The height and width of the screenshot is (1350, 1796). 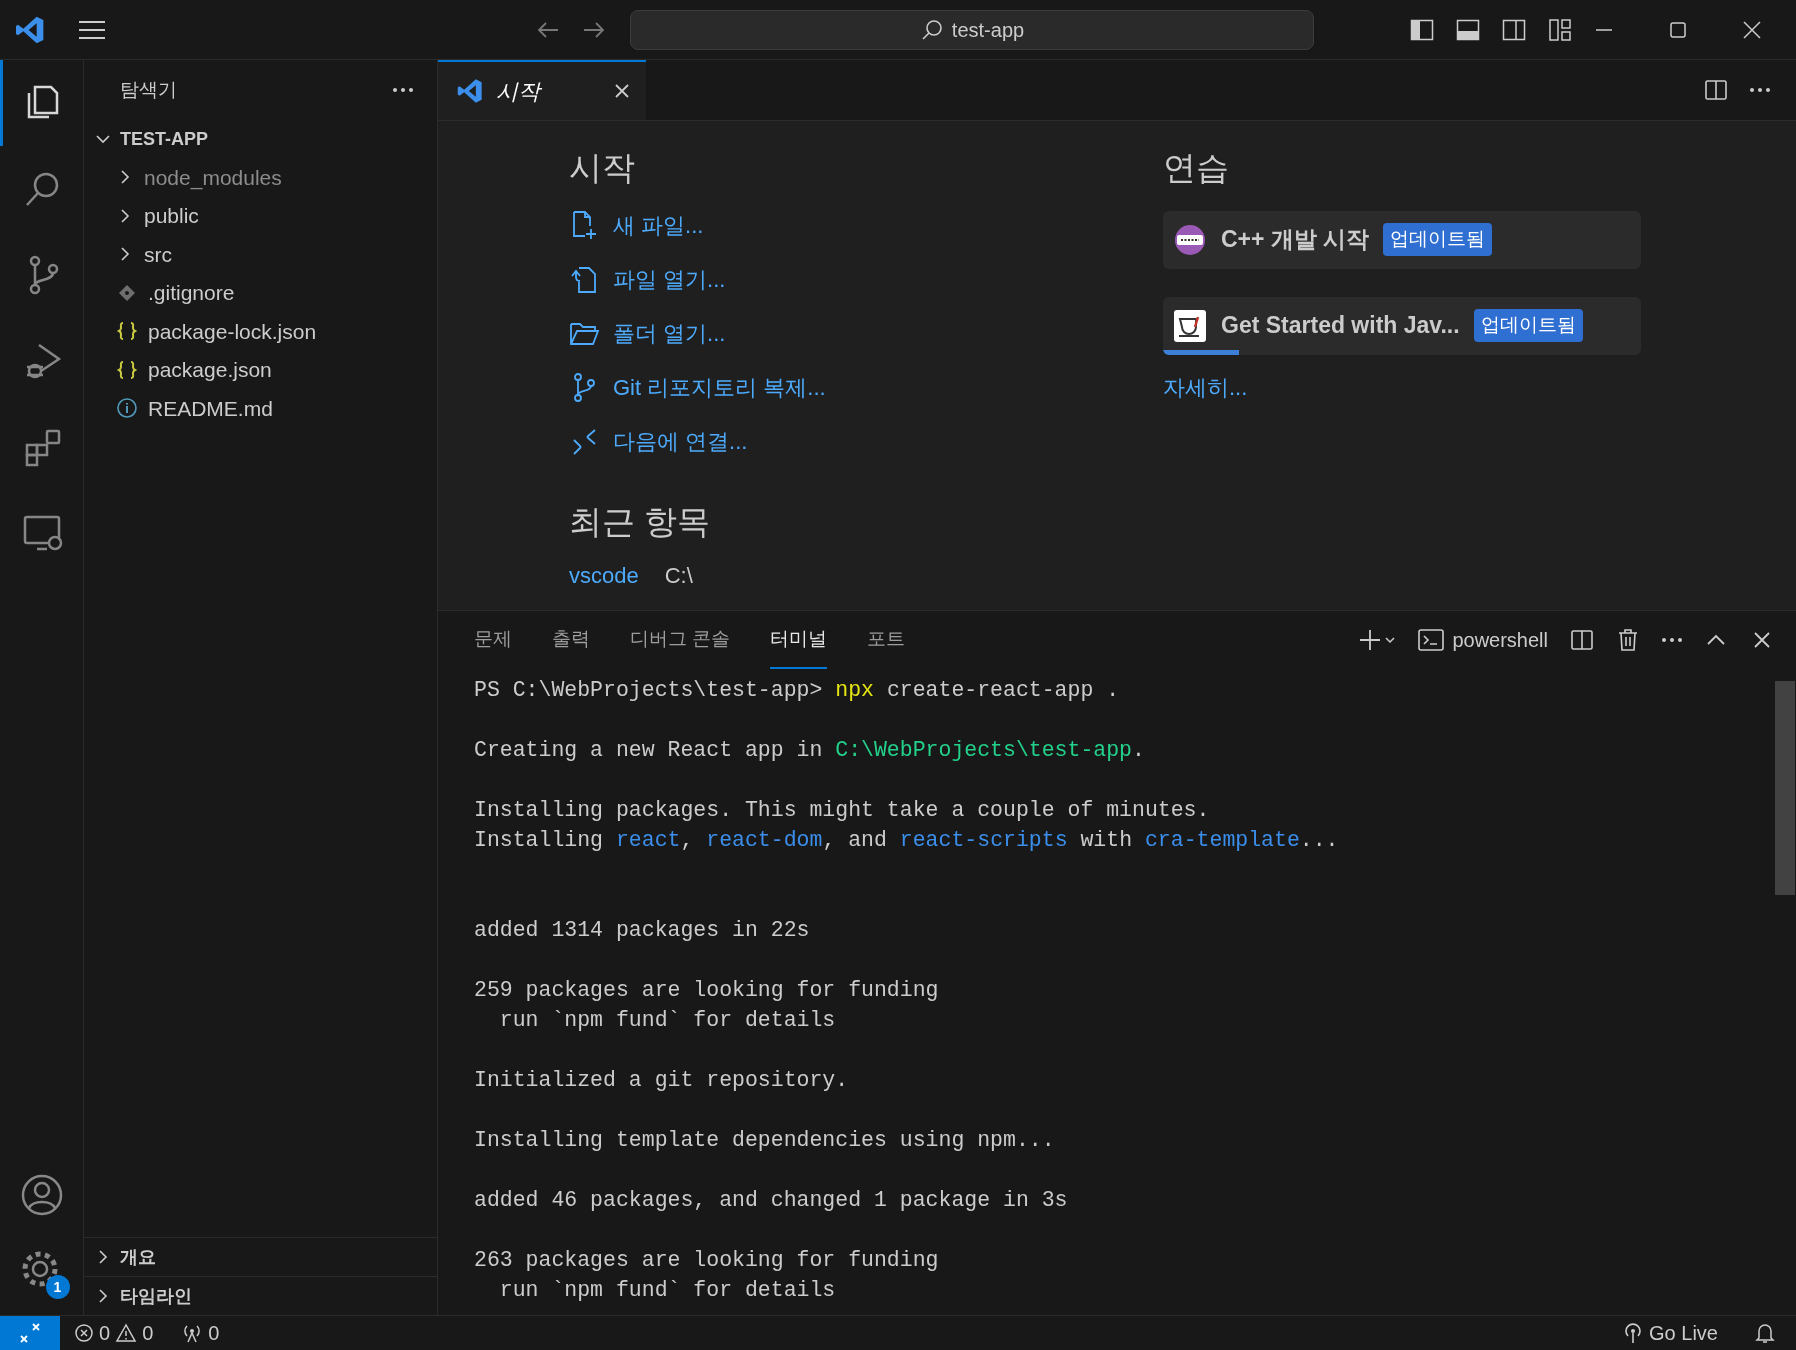 What do you see at coordinates (1422, 29) in the screenshot?
I see `toggle-sidebar-icon` at bounding box center [1422, 29].